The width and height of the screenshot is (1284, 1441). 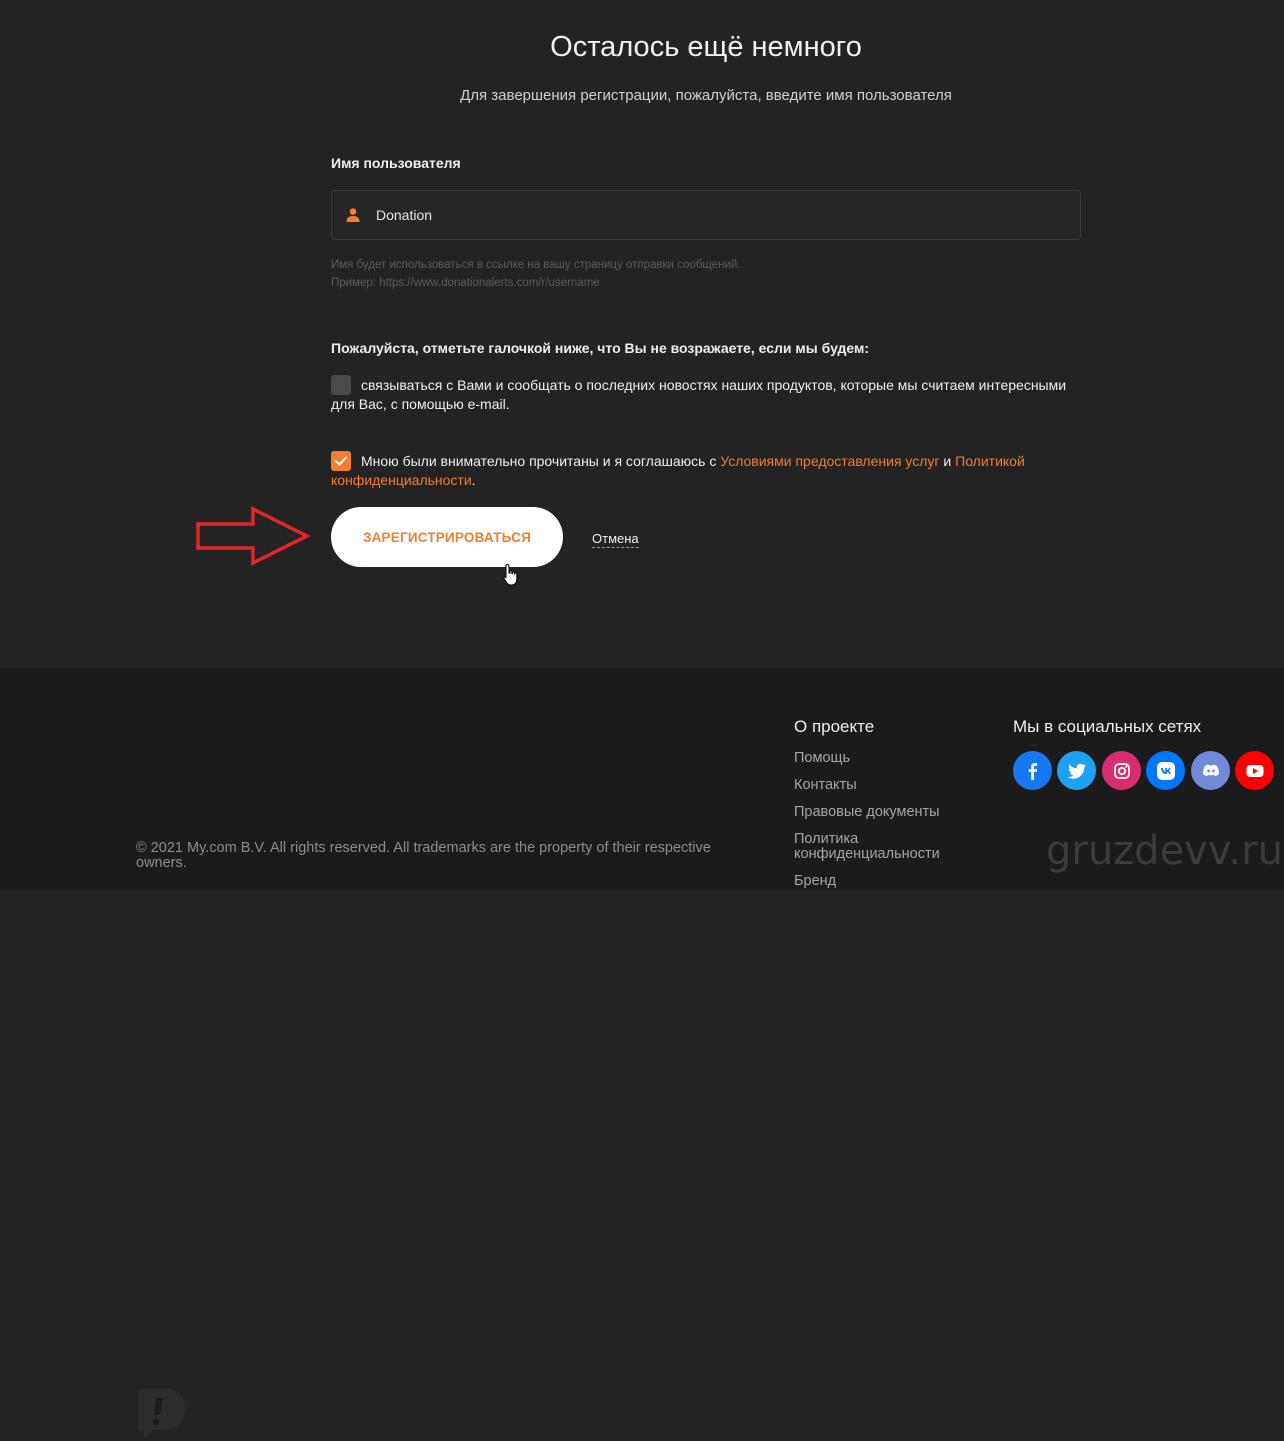 I want to click on register-button: ЗАРЕГИСТРИРОВАТЬСЯ, so click(x=447, y=537).